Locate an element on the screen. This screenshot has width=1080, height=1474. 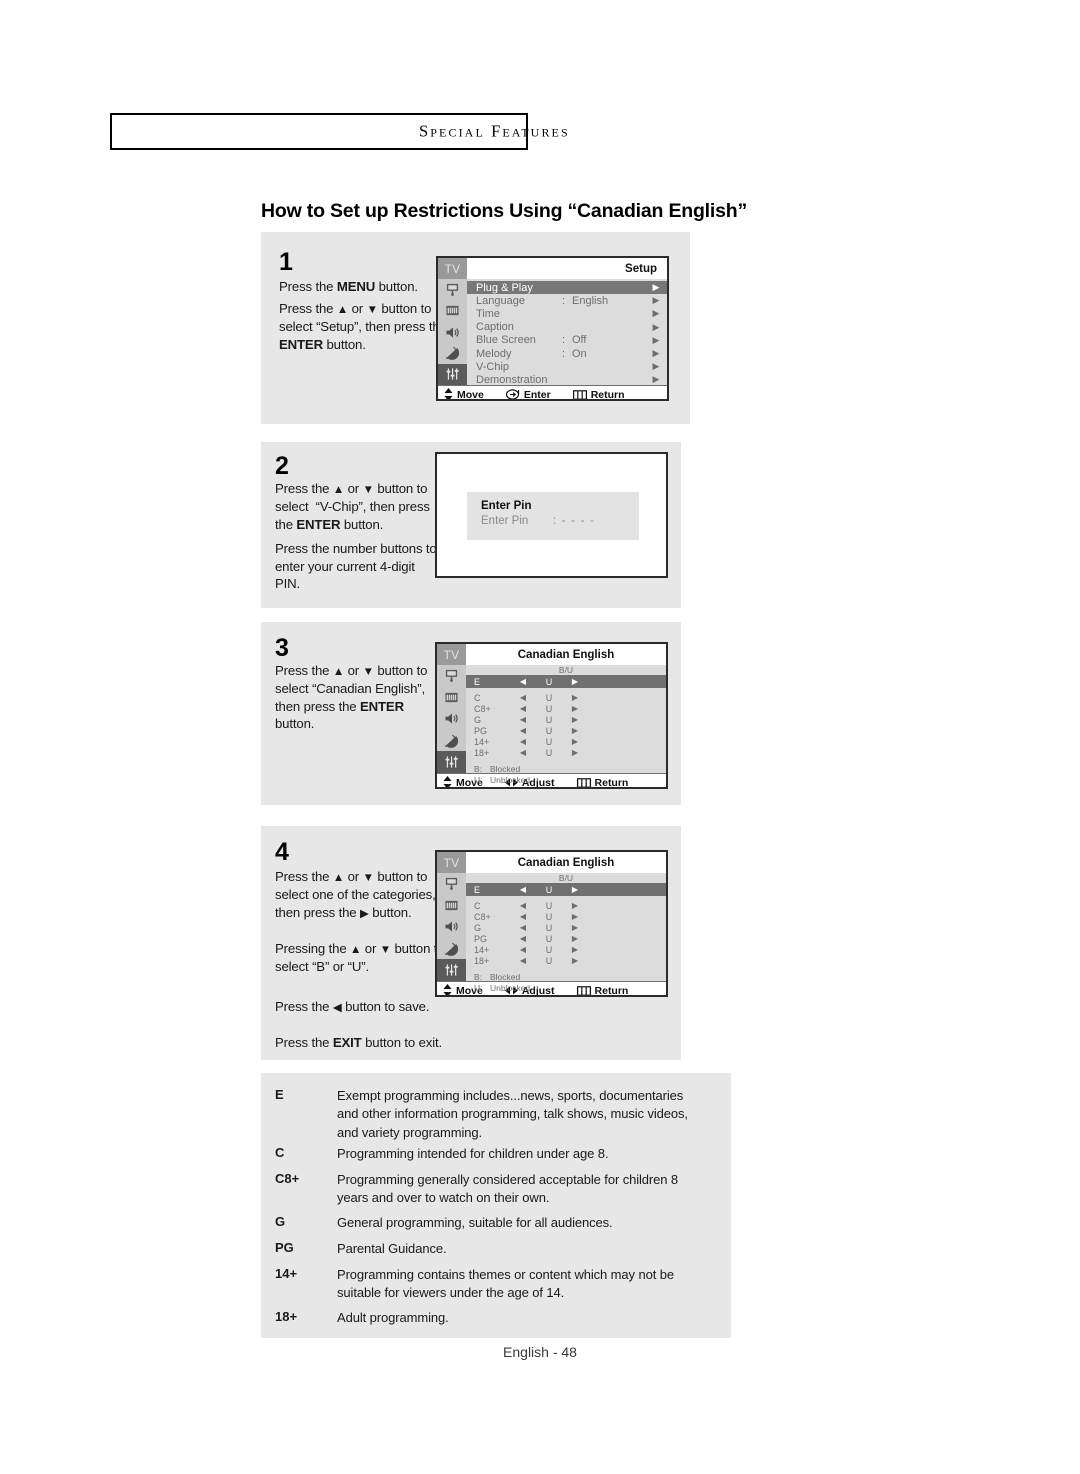
menu-item-colon: : is located at coordinates (564, 300).